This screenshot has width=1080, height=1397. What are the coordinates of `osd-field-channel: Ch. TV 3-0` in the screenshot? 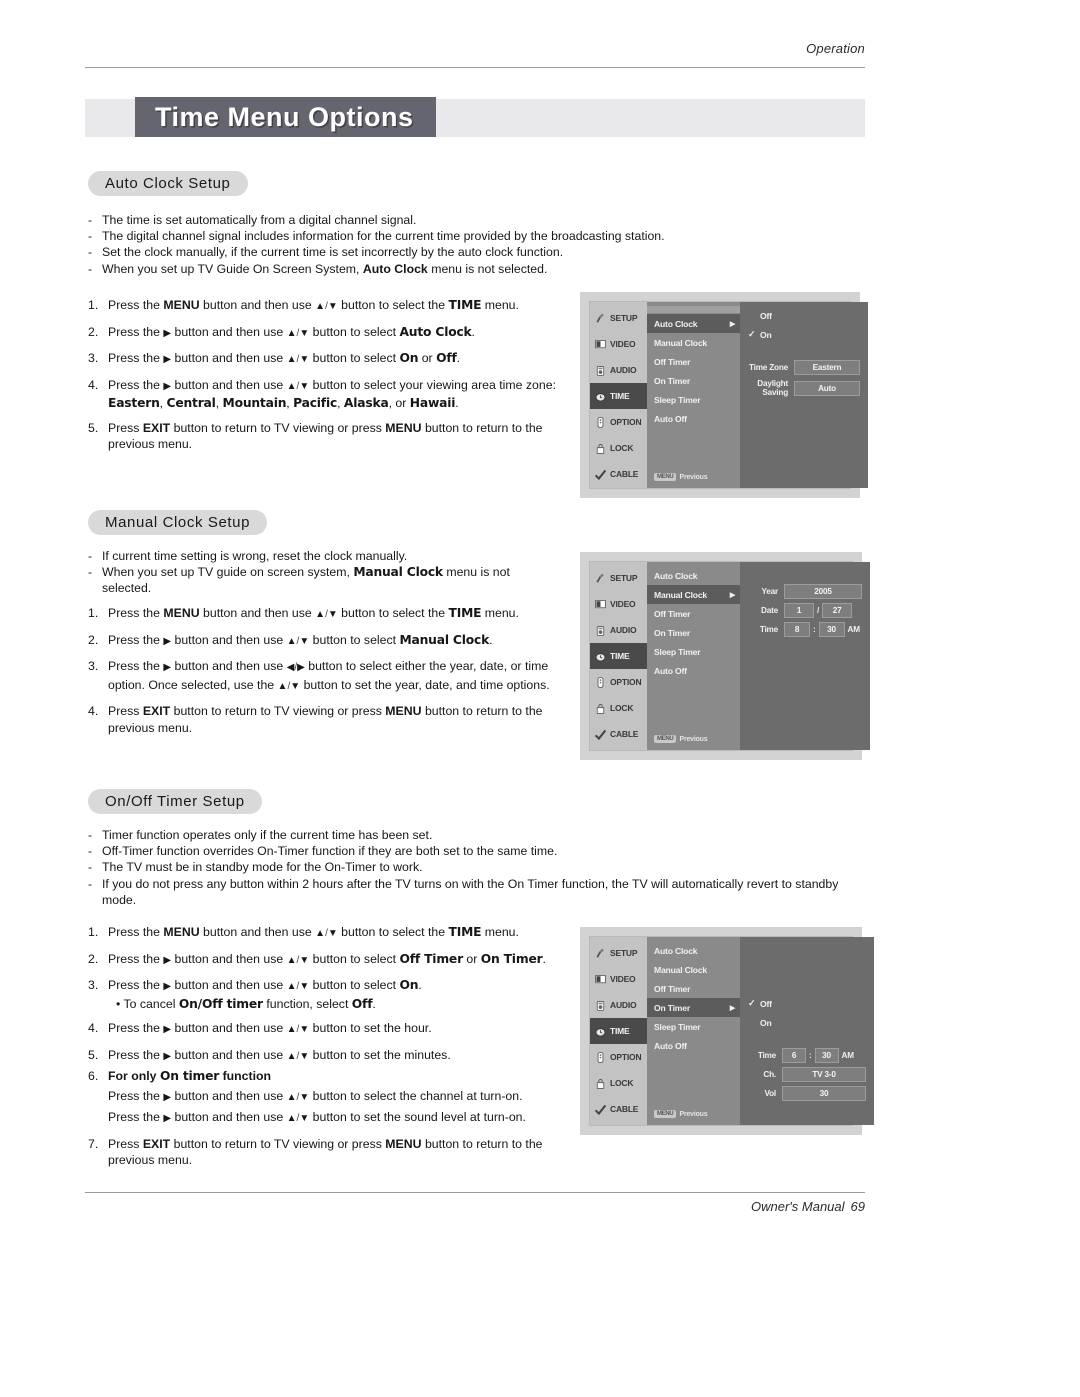 It's located at (807, 1074).